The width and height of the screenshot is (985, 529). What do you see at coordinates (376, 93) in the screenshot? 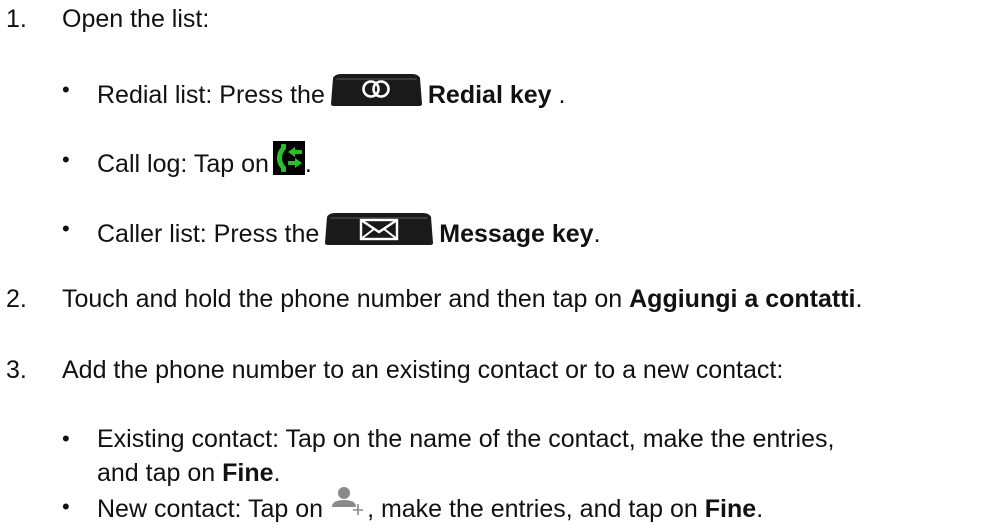
I see `redial-key-icon` at bounding box center [376, 93].